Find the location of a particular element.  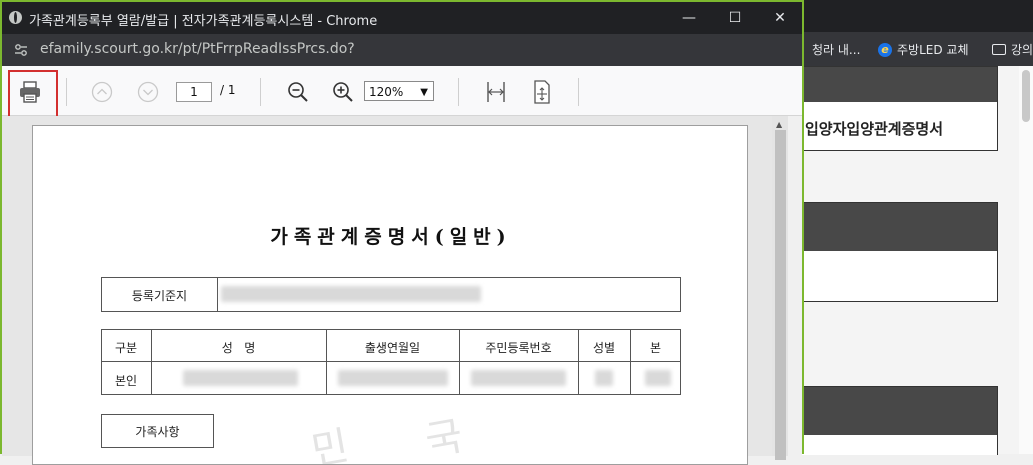

zoom-in-button is located at coordinates (343, 92).